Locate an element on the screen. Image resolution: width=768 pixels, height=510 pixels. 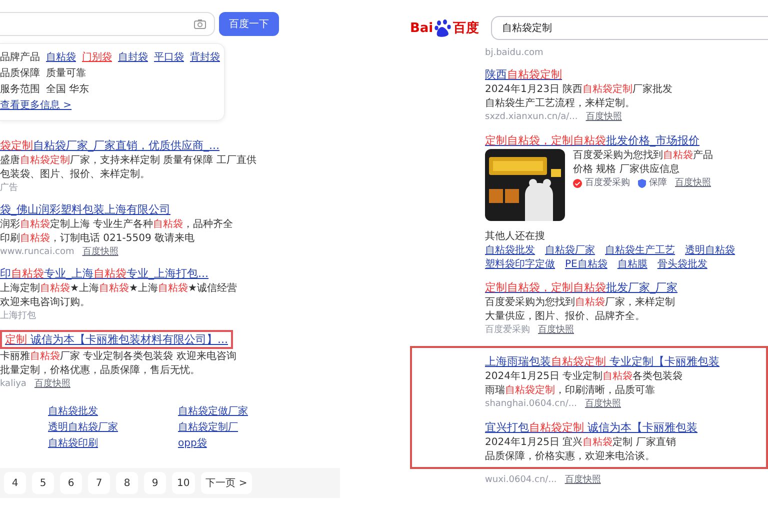
info-value: 质量可靠 is located at coordinates (66, 73).